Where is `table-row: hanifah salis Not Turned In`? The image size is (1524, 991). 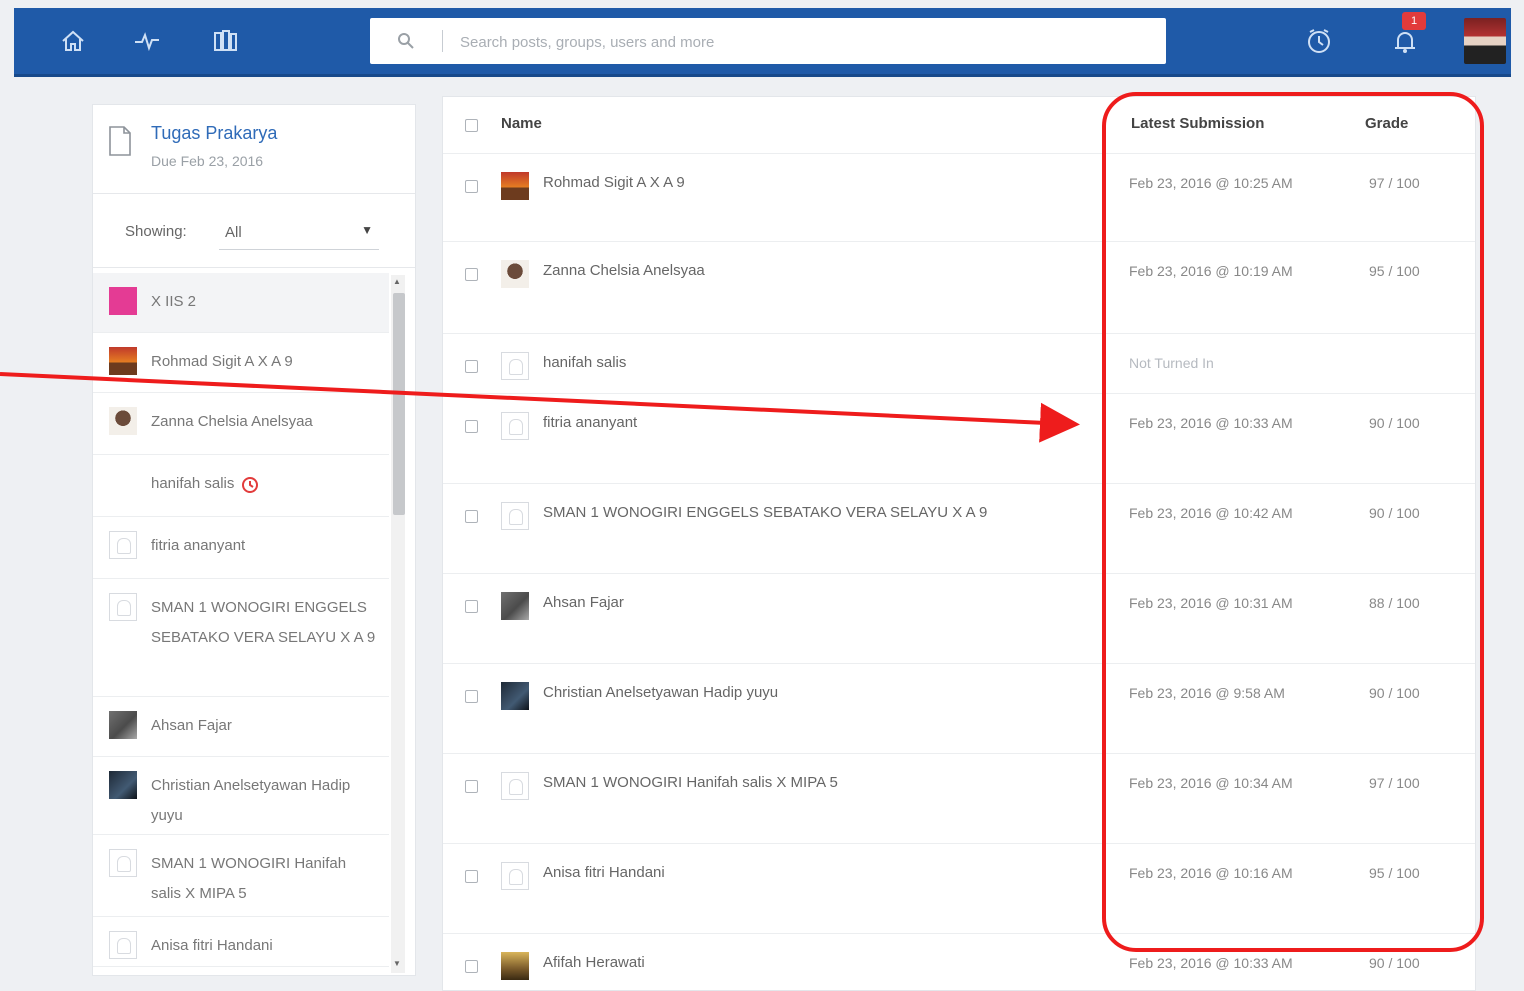 table-row: hanifah salis Not Turned In is located at coordinates (959, 363).